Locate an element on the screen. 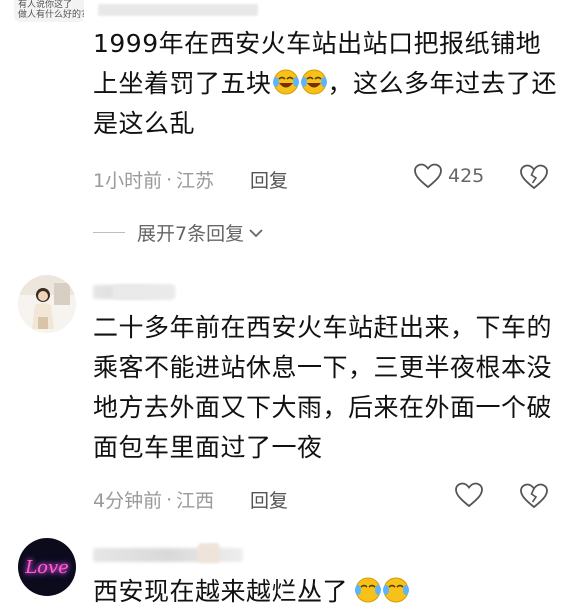  comment-2-dislike-button is located at coordinates (534, 496).